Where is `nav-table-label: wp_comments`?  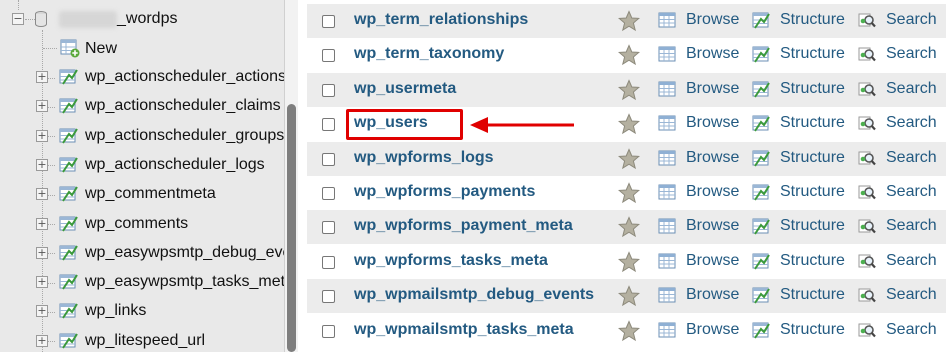
nav-table-label: wp_comments is located at coordinates (136, 224).